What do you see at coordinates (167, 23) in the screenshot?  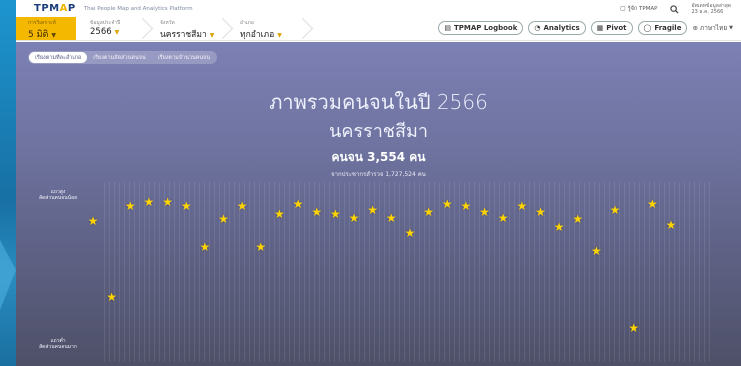 I see `province-label: จังหวัด` at bounding box center [167, 23].